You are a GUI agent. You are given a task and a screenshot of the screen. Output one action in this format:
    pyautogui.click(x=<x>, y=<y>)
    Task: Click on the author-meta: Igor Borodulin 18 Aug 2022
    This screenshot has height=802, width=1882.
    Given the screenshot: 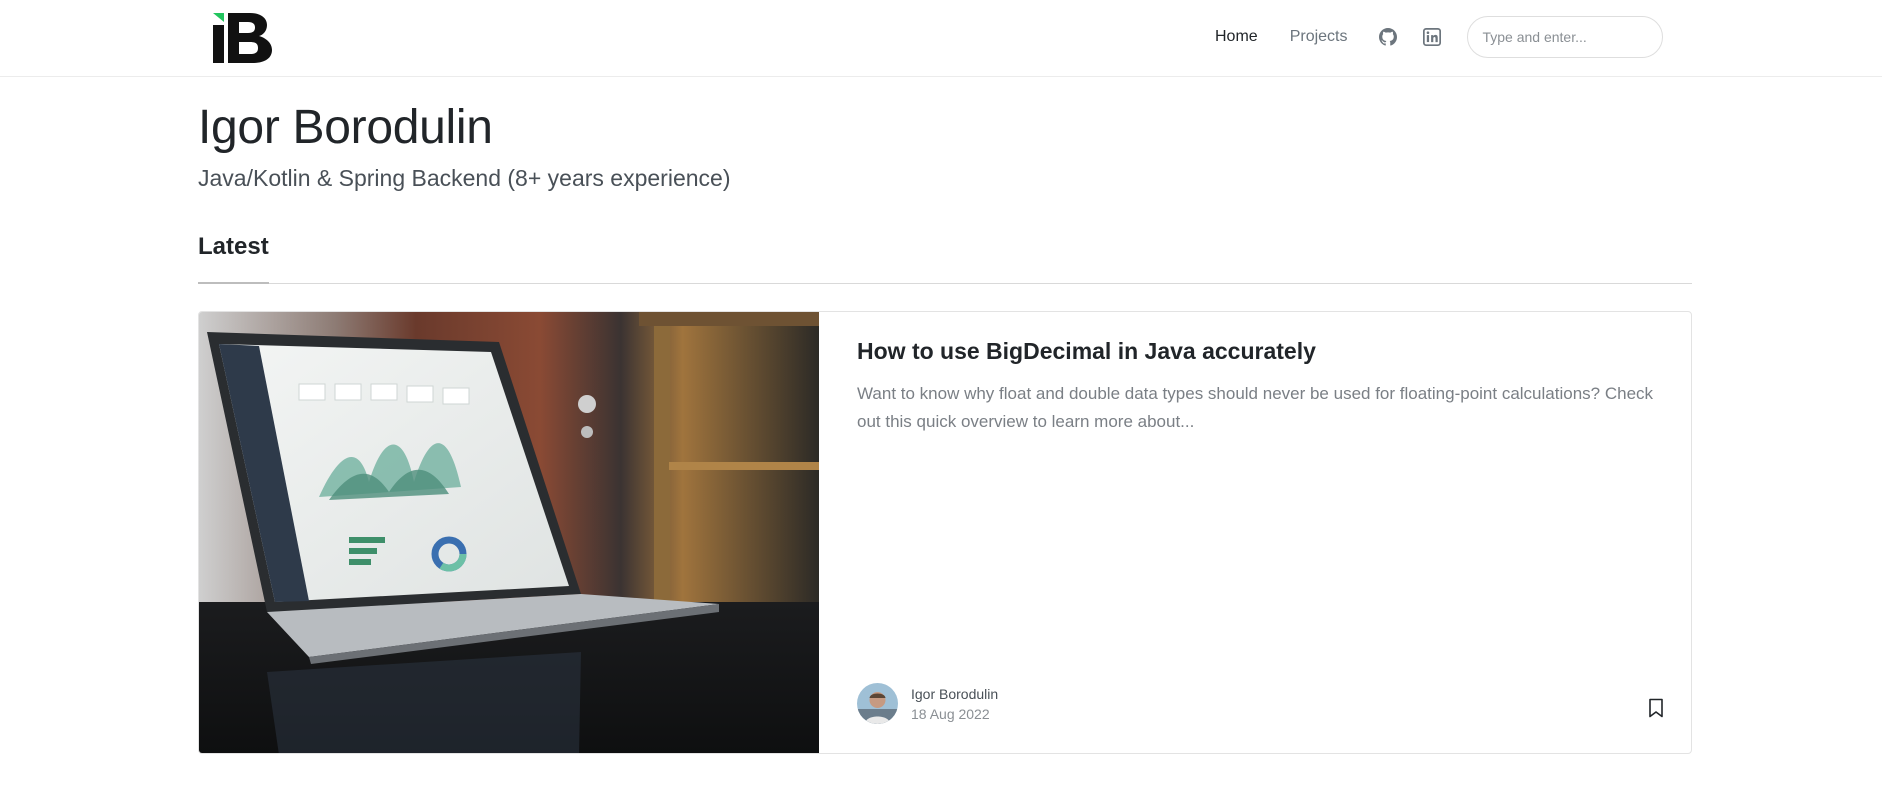 What is the action you would take?
    pyautogui.click(x=954, y=704)
    